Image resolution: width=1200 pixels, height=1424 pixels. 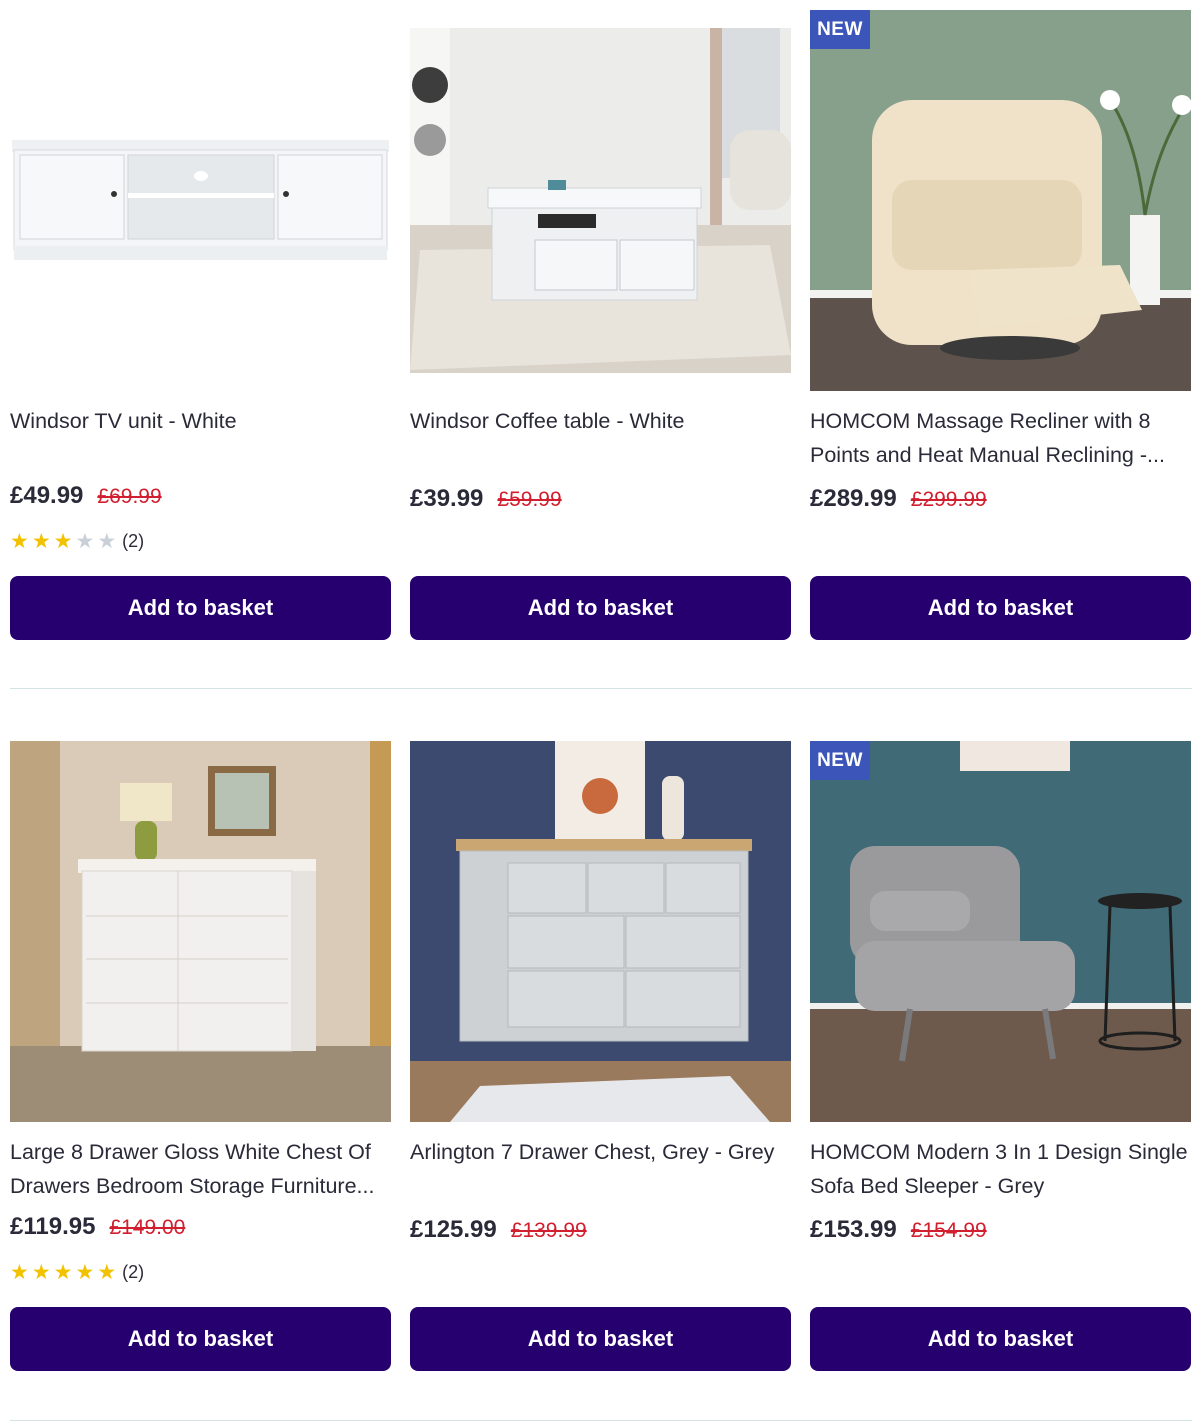 What do you see at coordinates (548, 1230) in the screenshot?
I see `was-price: £139.99` at bounding box center [548, 1230].